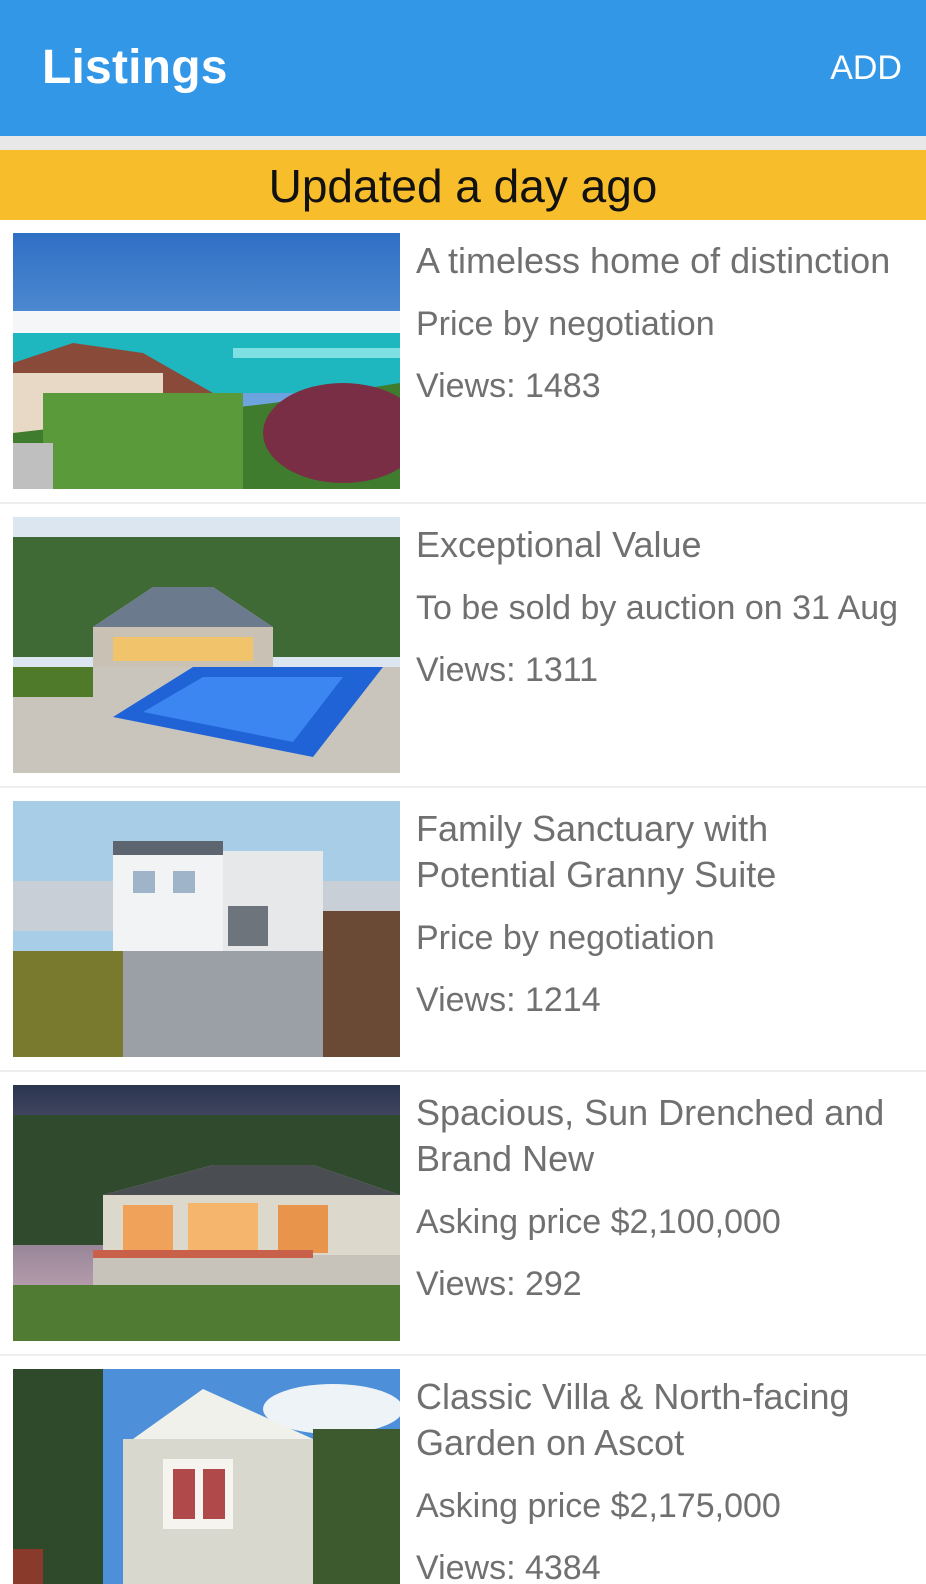 The width and height of the screenshot is (926, 1584). I want to click on listing-views: Views: 1214, so click(508, 1000).